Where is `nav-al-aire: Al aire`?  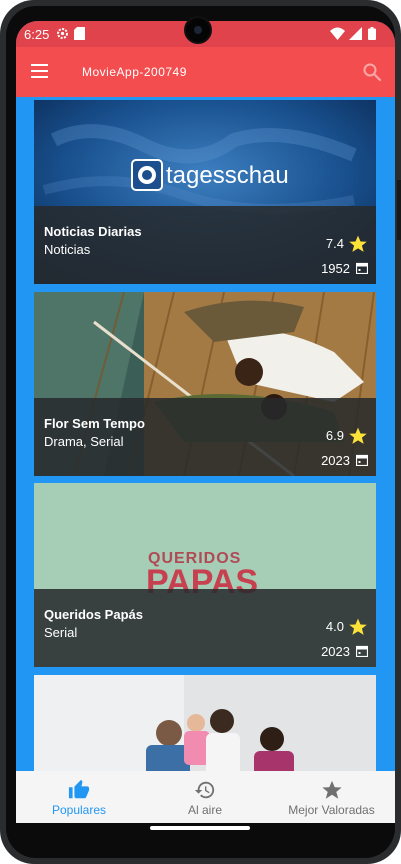
nav-al-aire: Al aire is located at coordinates (205, 797).